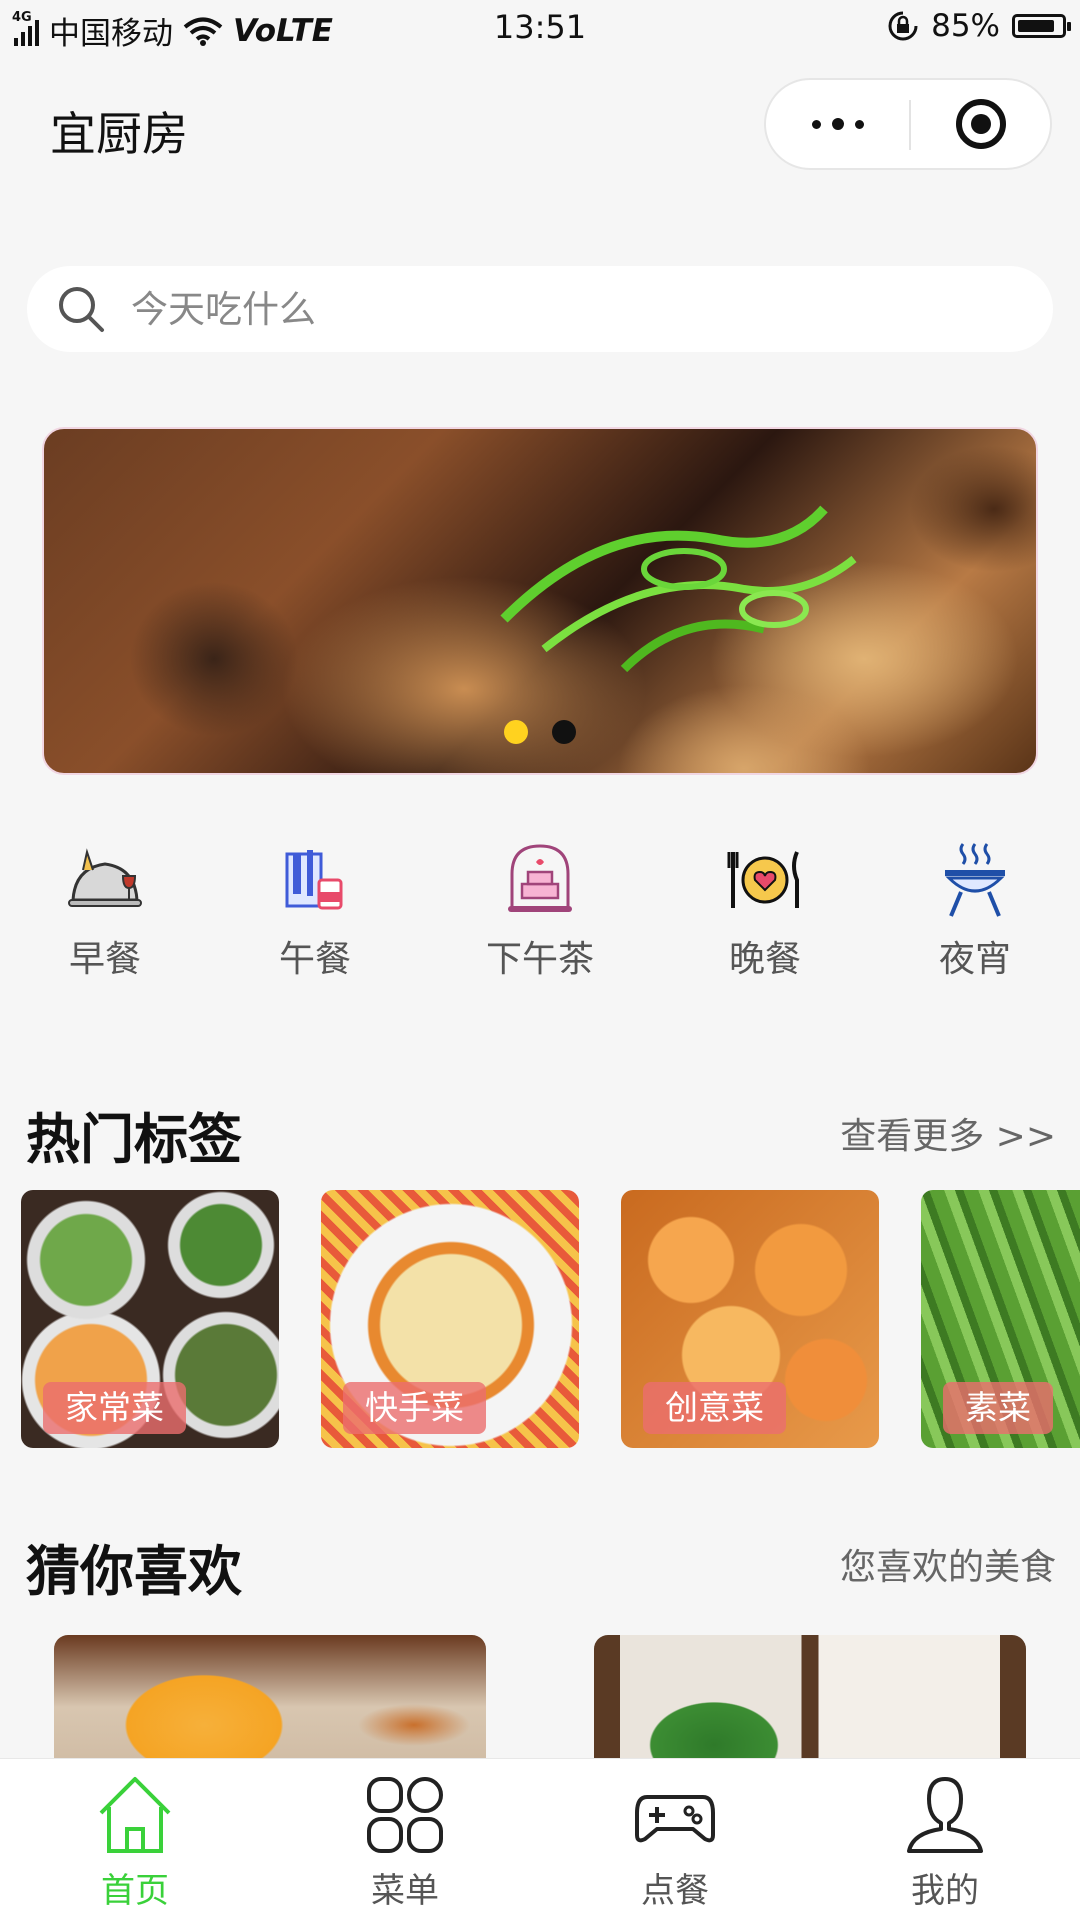  What do you see at coordinates (998, 1408) in the screenshot?
I see `tag-label: 素菜` at bounding box center [998, 1408].